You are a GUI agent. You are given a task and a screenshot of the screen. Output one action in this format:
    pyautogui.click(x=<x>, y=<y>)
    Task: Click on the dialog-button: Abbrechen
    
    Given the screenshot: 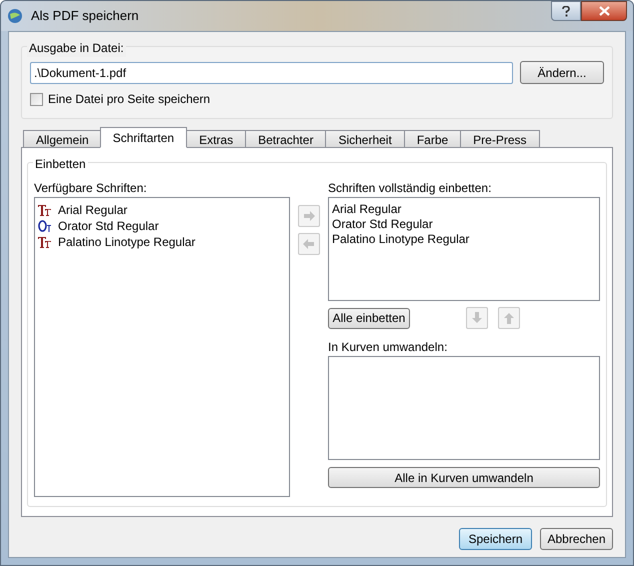 What is the action you would take?
    pyautogui.click(x=576, y=539)
    